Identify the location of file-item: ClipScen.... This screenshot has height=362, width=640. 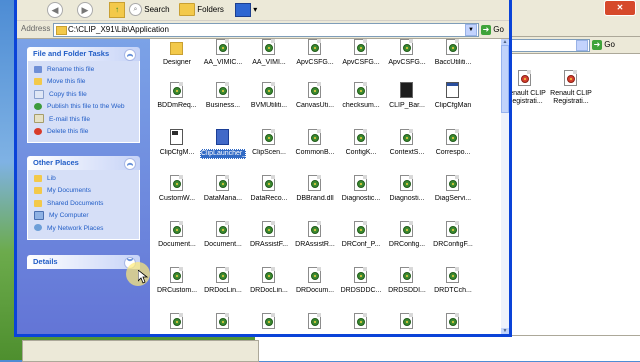
(269, 143).